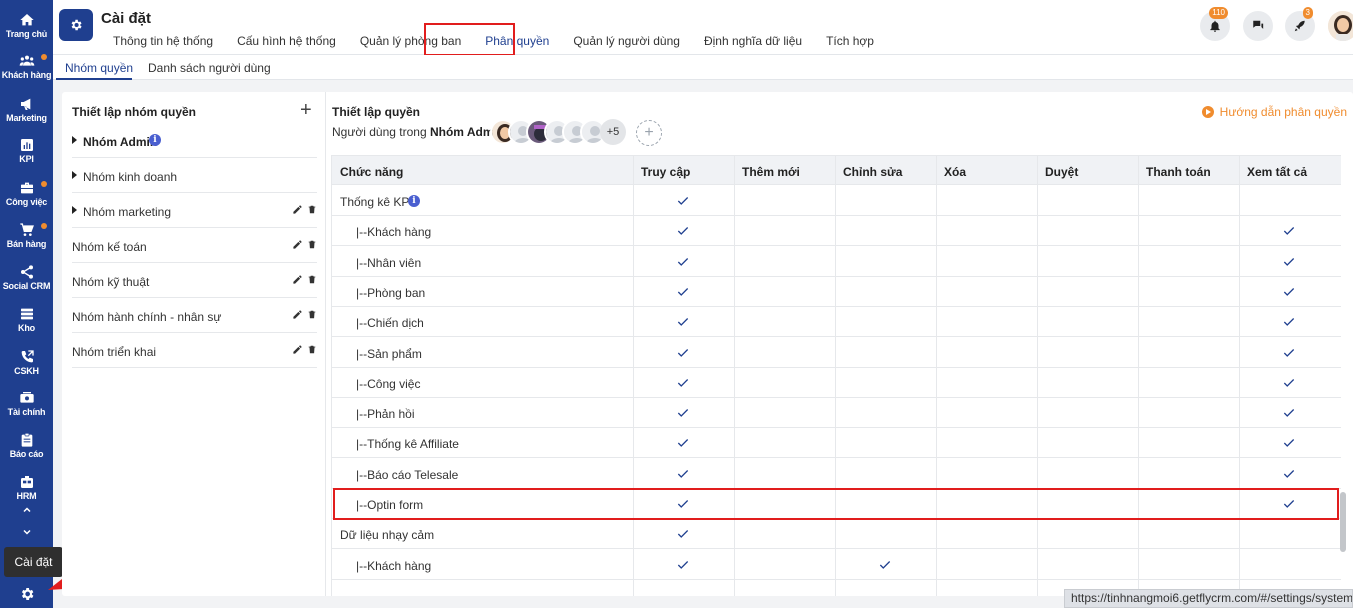 The width and height of the screenshot is (1353, 608). I want to click on group-item: Nhóm marketing, so click(194, 210).